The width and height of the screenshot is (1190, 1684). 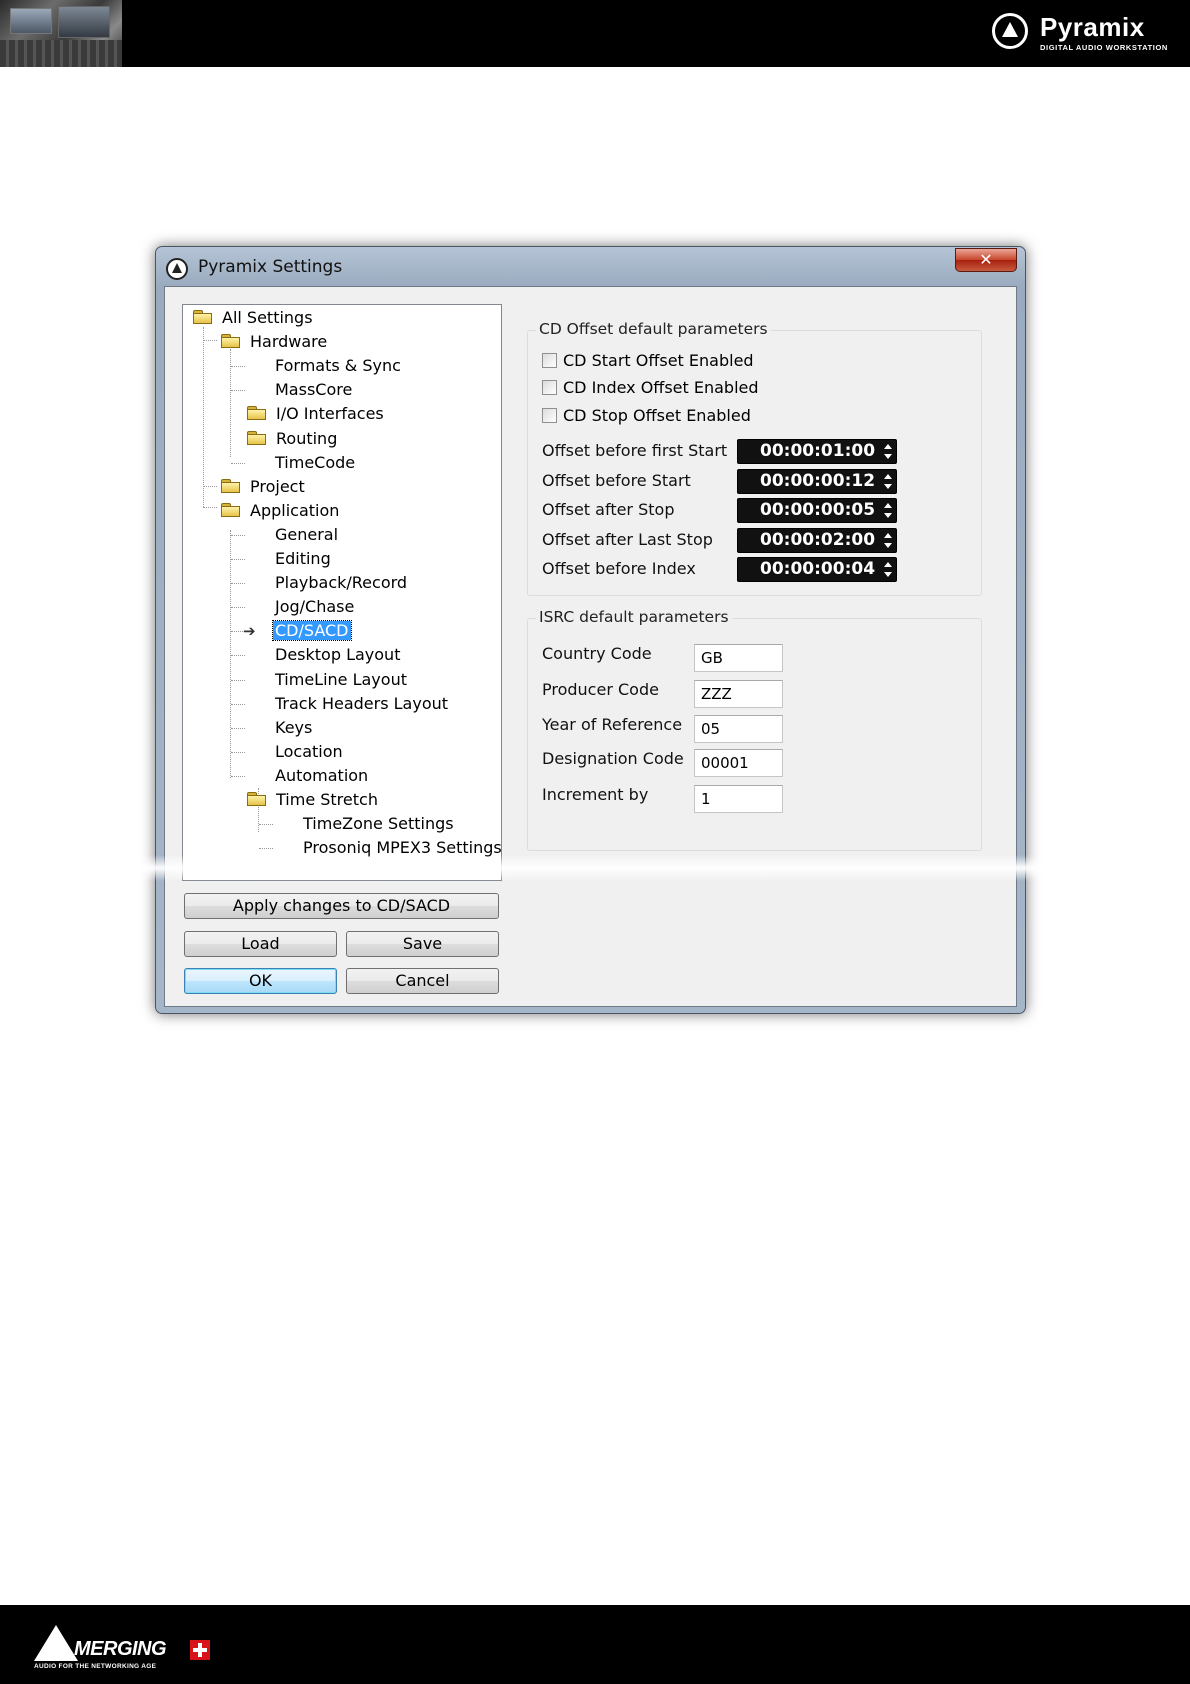 I want to click on timecode-spinner-offset-before-index: 00:00:00:04, so click(x=817, y=569).